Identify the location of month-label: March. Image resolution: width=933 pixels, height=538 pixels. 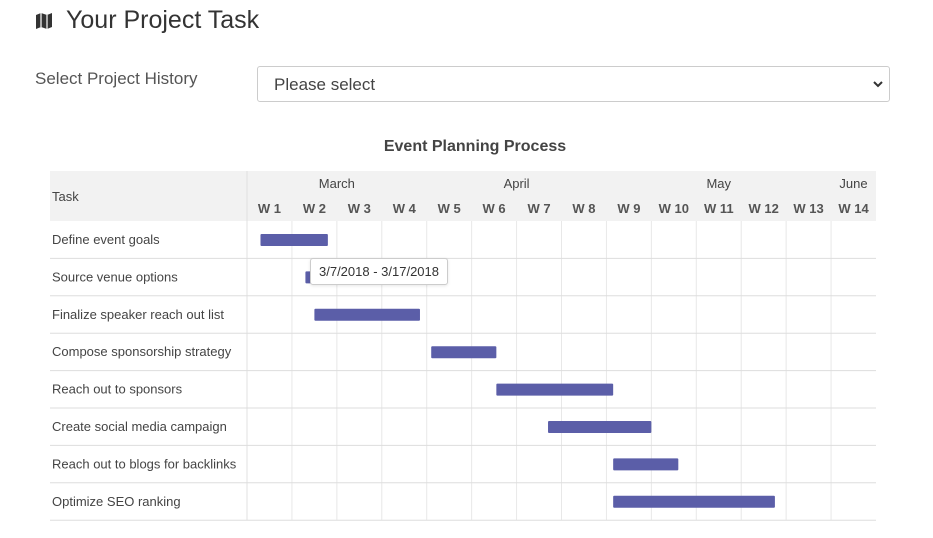
(337, 183).